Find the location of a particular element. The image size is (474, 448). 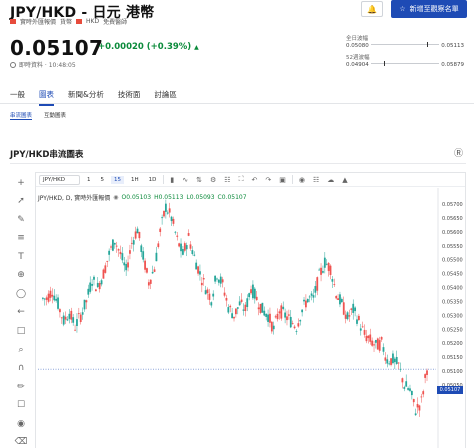

y-tick-label: 0.05400 is located at coordinates (452, 289).